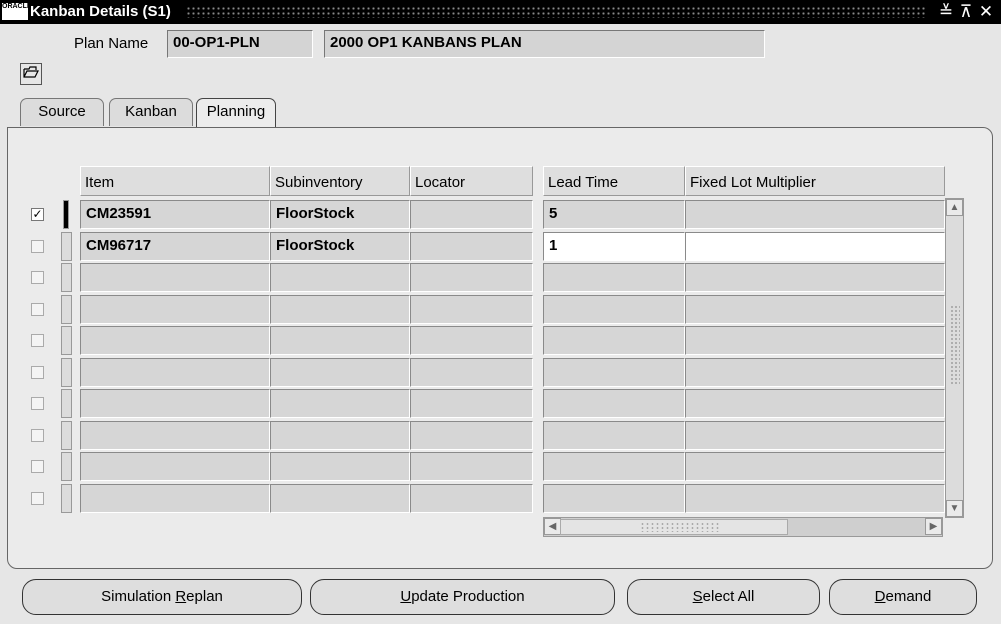 This screenshot has width=1001, height=624. I want to click on cell-lead-time: 1, so click(614, 246).